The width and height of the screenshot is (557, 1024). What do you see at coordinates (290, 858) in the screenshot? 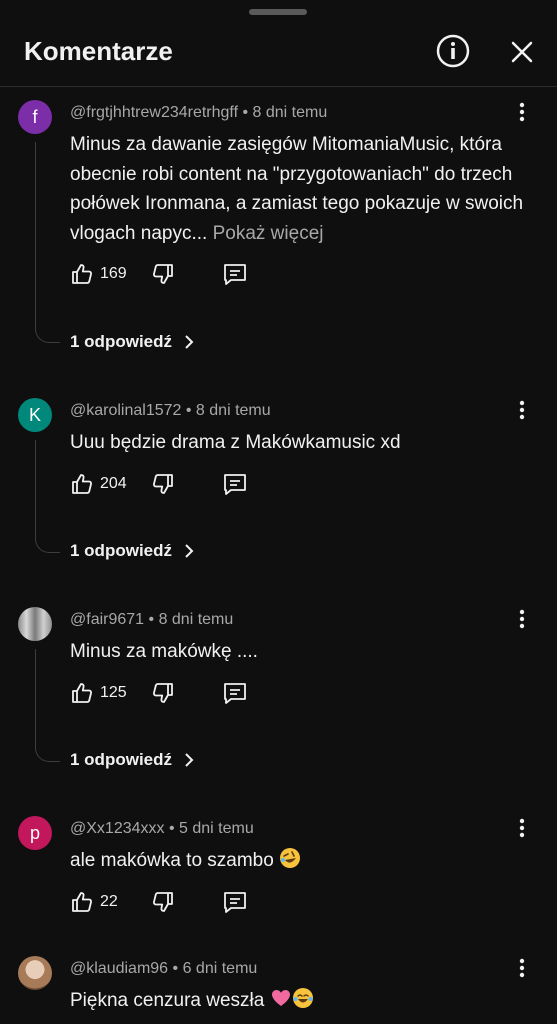
I see `rolling-laughing-emoji-icon` at bounding box center [290, 858].